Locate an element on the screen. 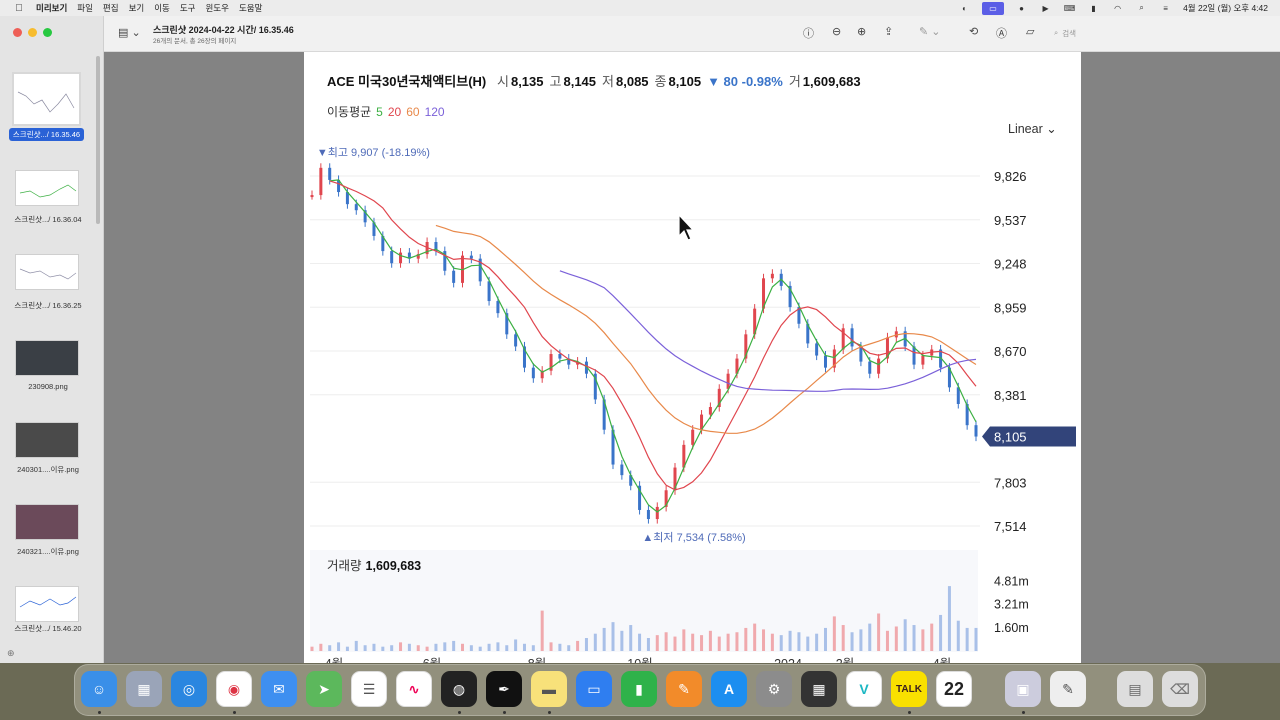  preview-app-icon: ▣ is located at coordinates (1023, 689).